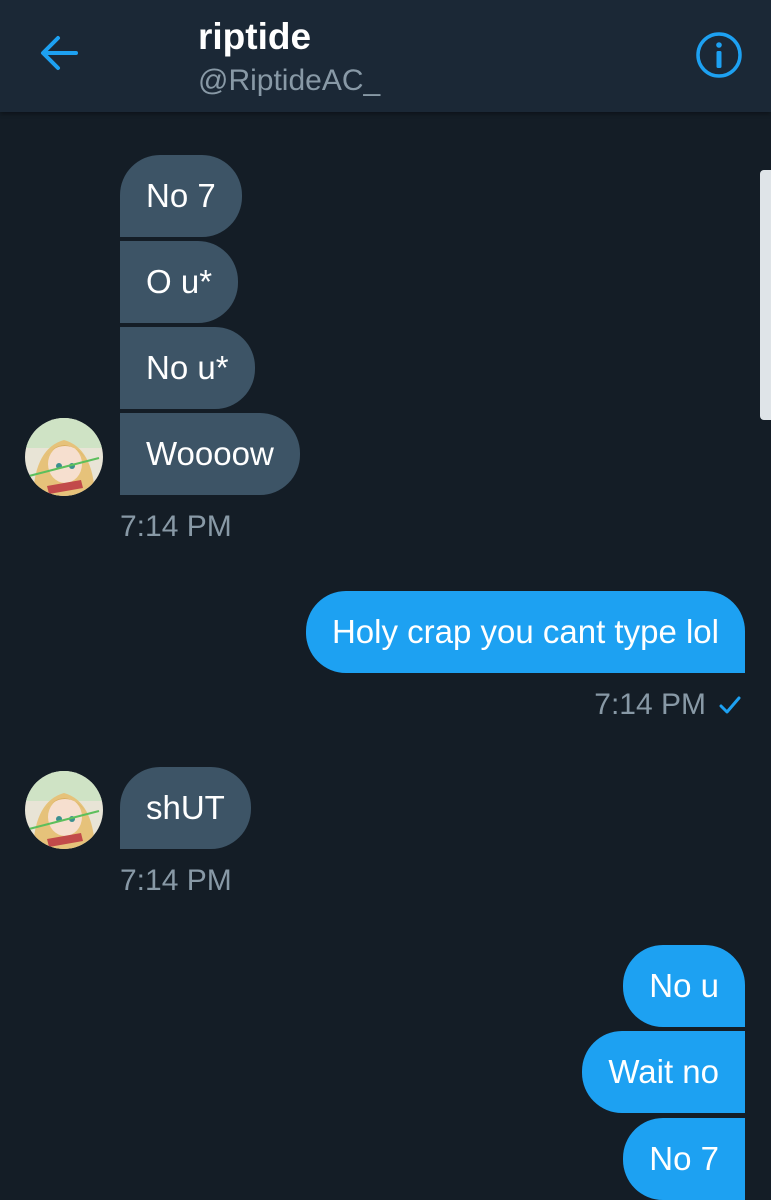  Describe the element at coordinates (684, 986) in the screenshot. I see `outgoing-message: No u` at that location.